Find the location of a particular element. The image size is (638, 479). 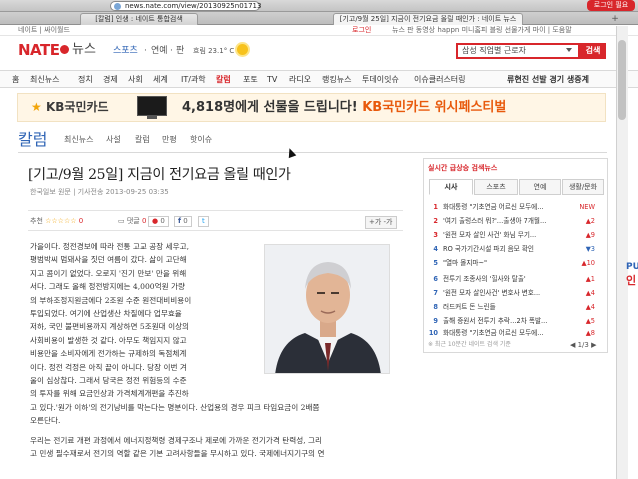

url-text: news.nate.com/view/20130925n01713 is located at coordinates (193, 6).